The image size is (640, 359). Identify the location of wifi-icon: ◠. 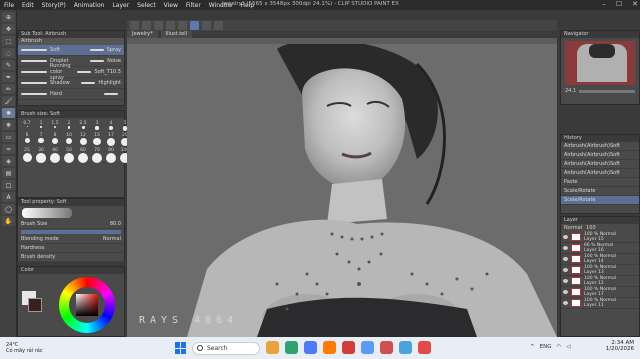
(558, 347).